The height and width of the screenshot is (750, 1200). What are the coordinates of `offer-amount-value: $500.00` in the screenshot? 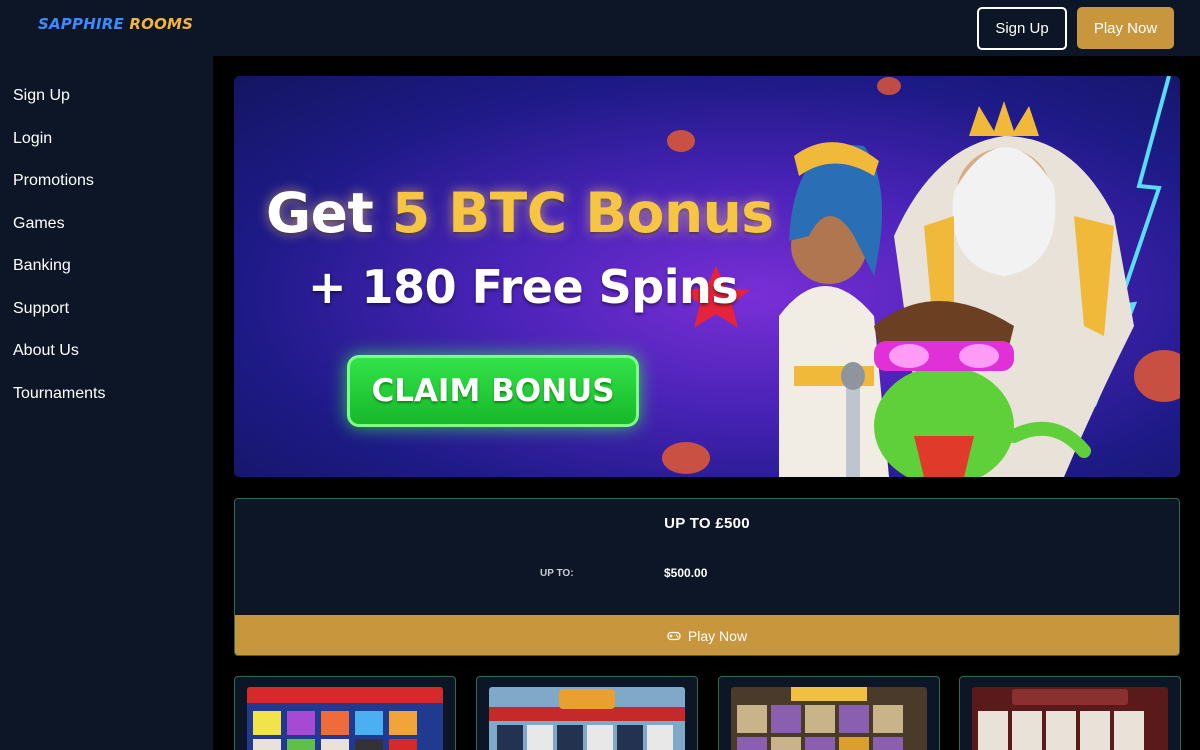 It's located at (686, 573).